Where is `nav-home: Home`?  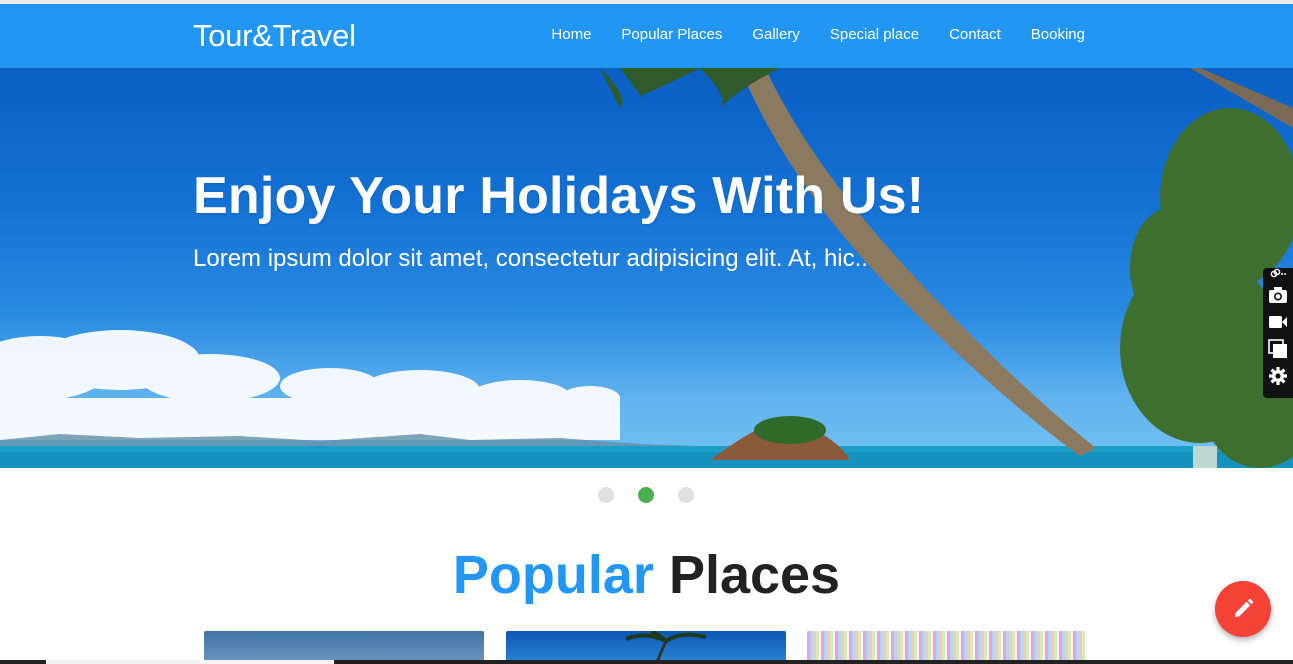
nav-home: Home is located at coordinates (571, 34).